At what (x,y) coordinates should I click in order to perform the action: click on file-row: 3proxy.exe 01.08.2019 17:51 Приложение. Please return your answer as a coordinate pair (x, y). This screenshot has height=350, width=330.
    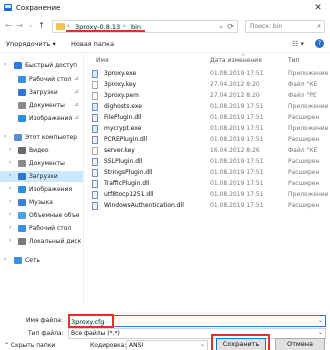
    Looking at the image, I should click on (208, 74).